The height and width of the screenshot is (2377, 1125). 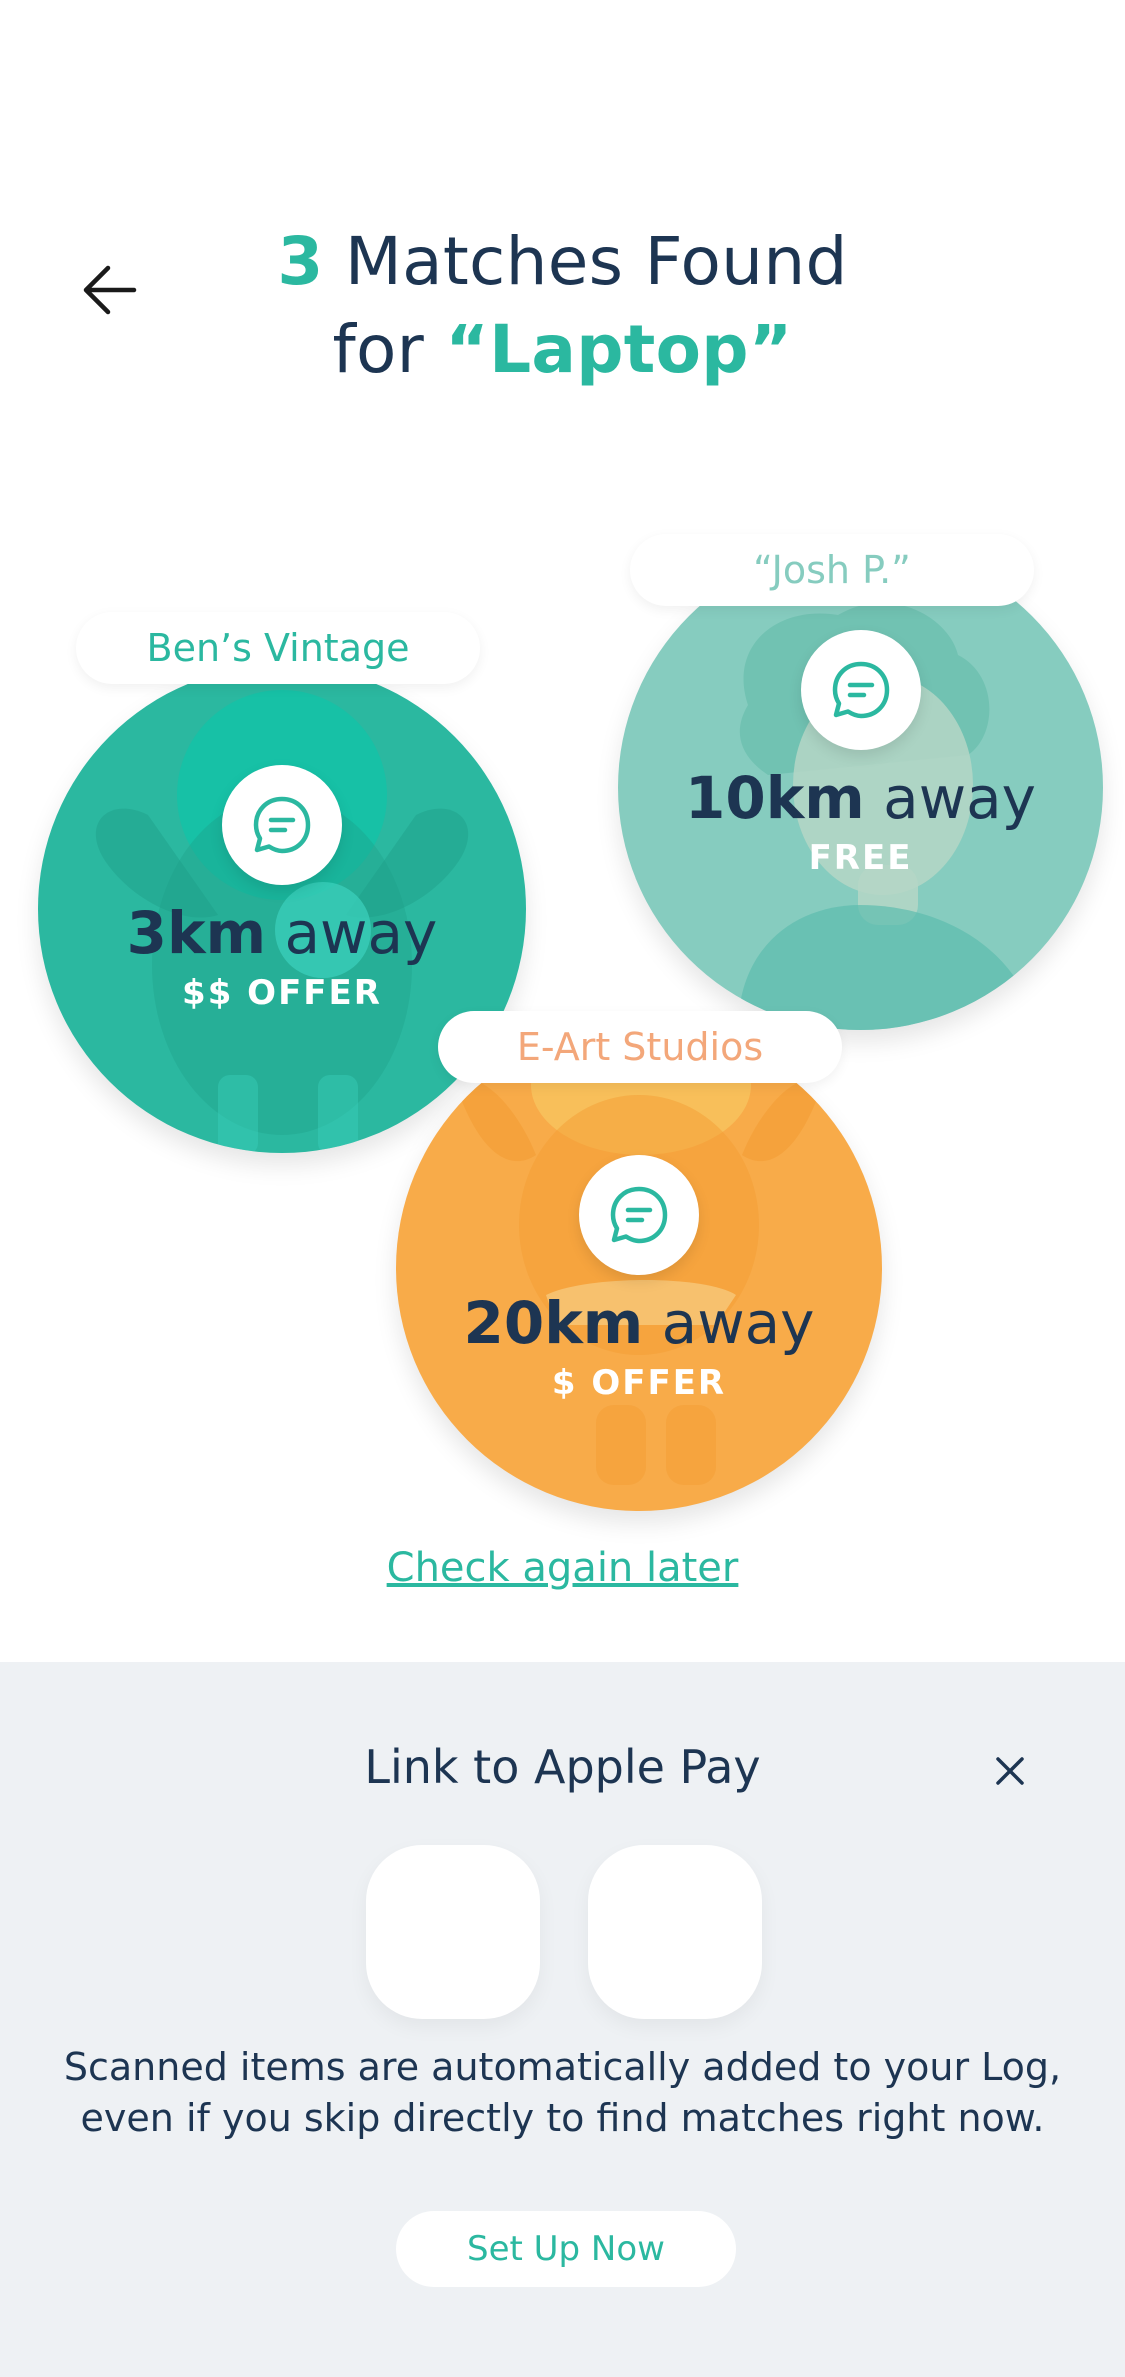 What do you see at coordinates (300, 261) in the screenshot?
I see `match-count: 3` at bounding box center [300, 261].